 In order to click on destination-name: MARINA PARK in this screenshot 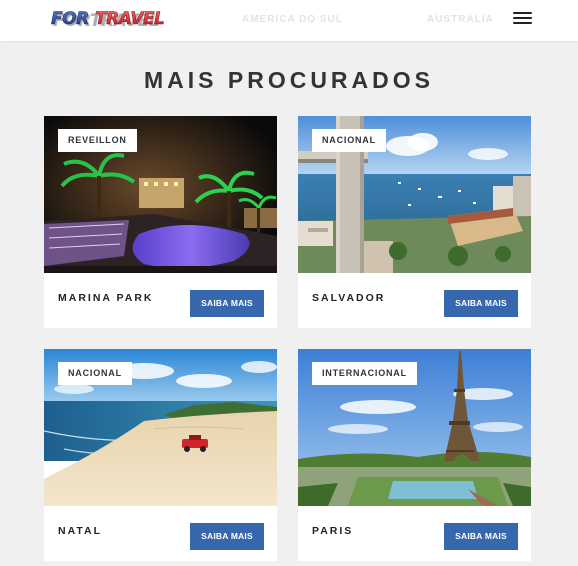, I will do `click(106, 298)`.